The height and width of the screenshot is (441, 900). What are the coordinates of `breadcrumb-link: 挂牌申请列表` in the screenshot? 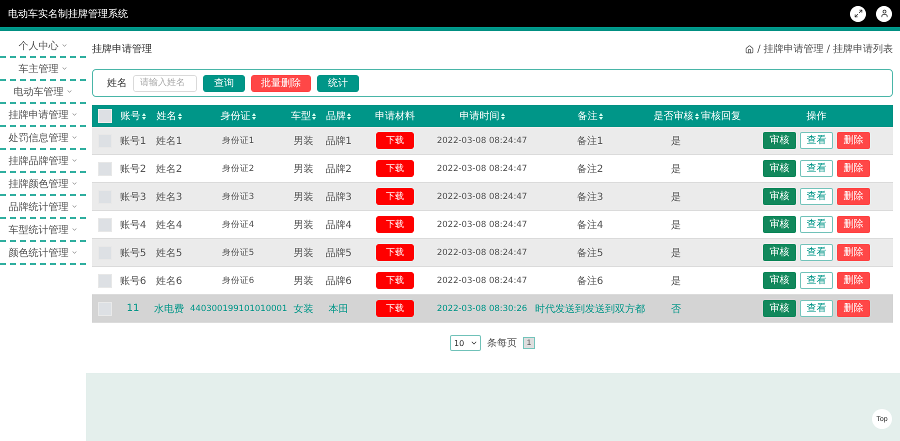 It's located at (863, 49).